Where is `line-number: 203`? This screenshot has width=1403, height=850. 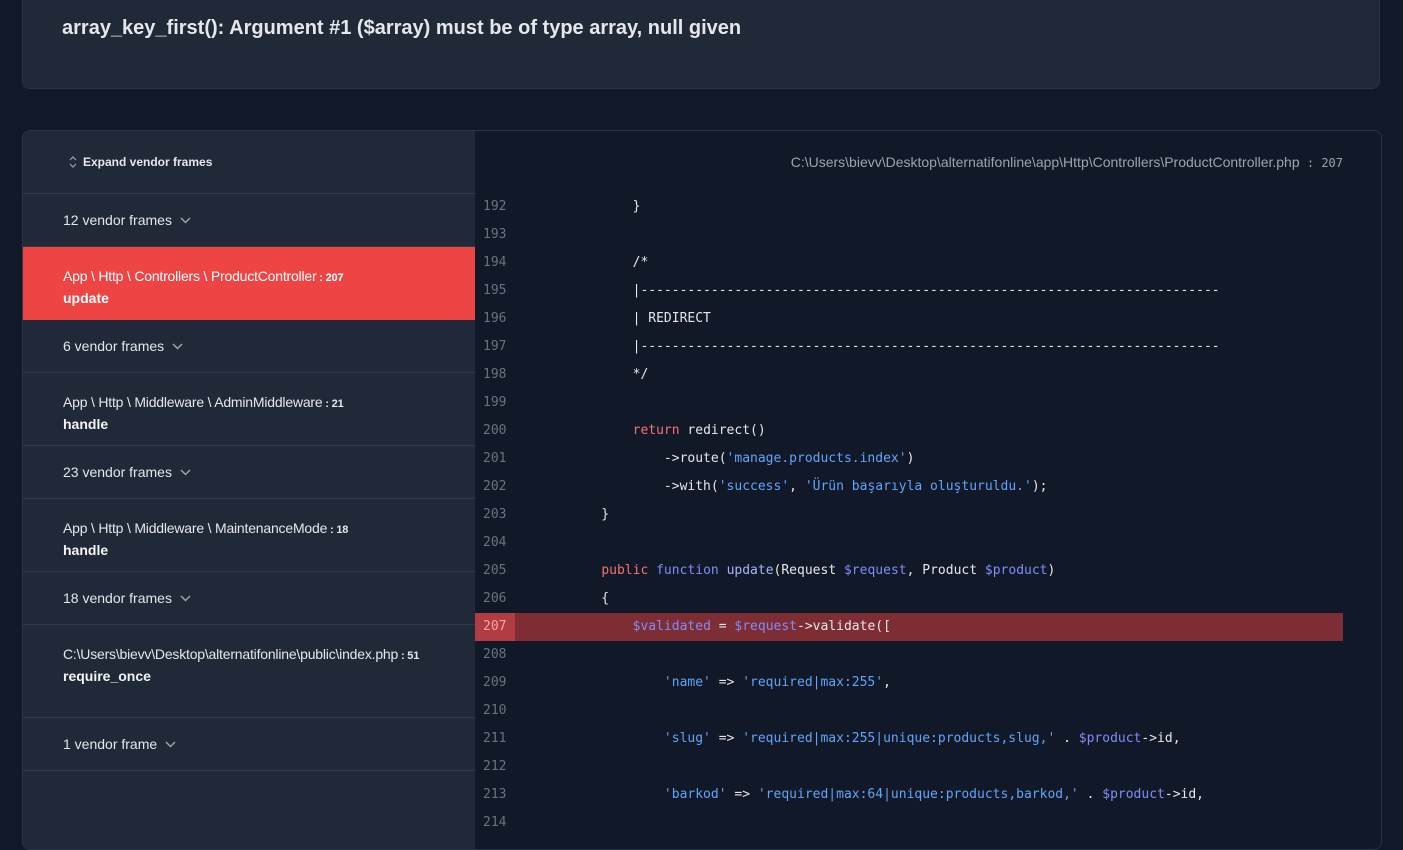
line-number: 203 is located at coordinates (495, 514).